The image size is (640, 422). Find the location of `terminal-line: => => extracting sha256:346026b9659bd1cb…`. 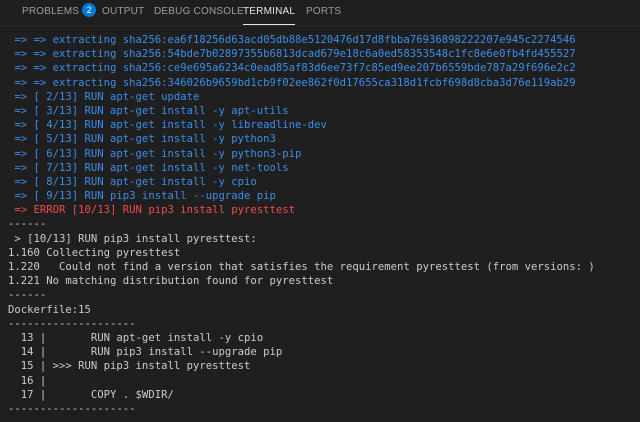

terminal-line: => => extracting sha256:346026b9659bd1cb… is located at coordinates (292, 82).